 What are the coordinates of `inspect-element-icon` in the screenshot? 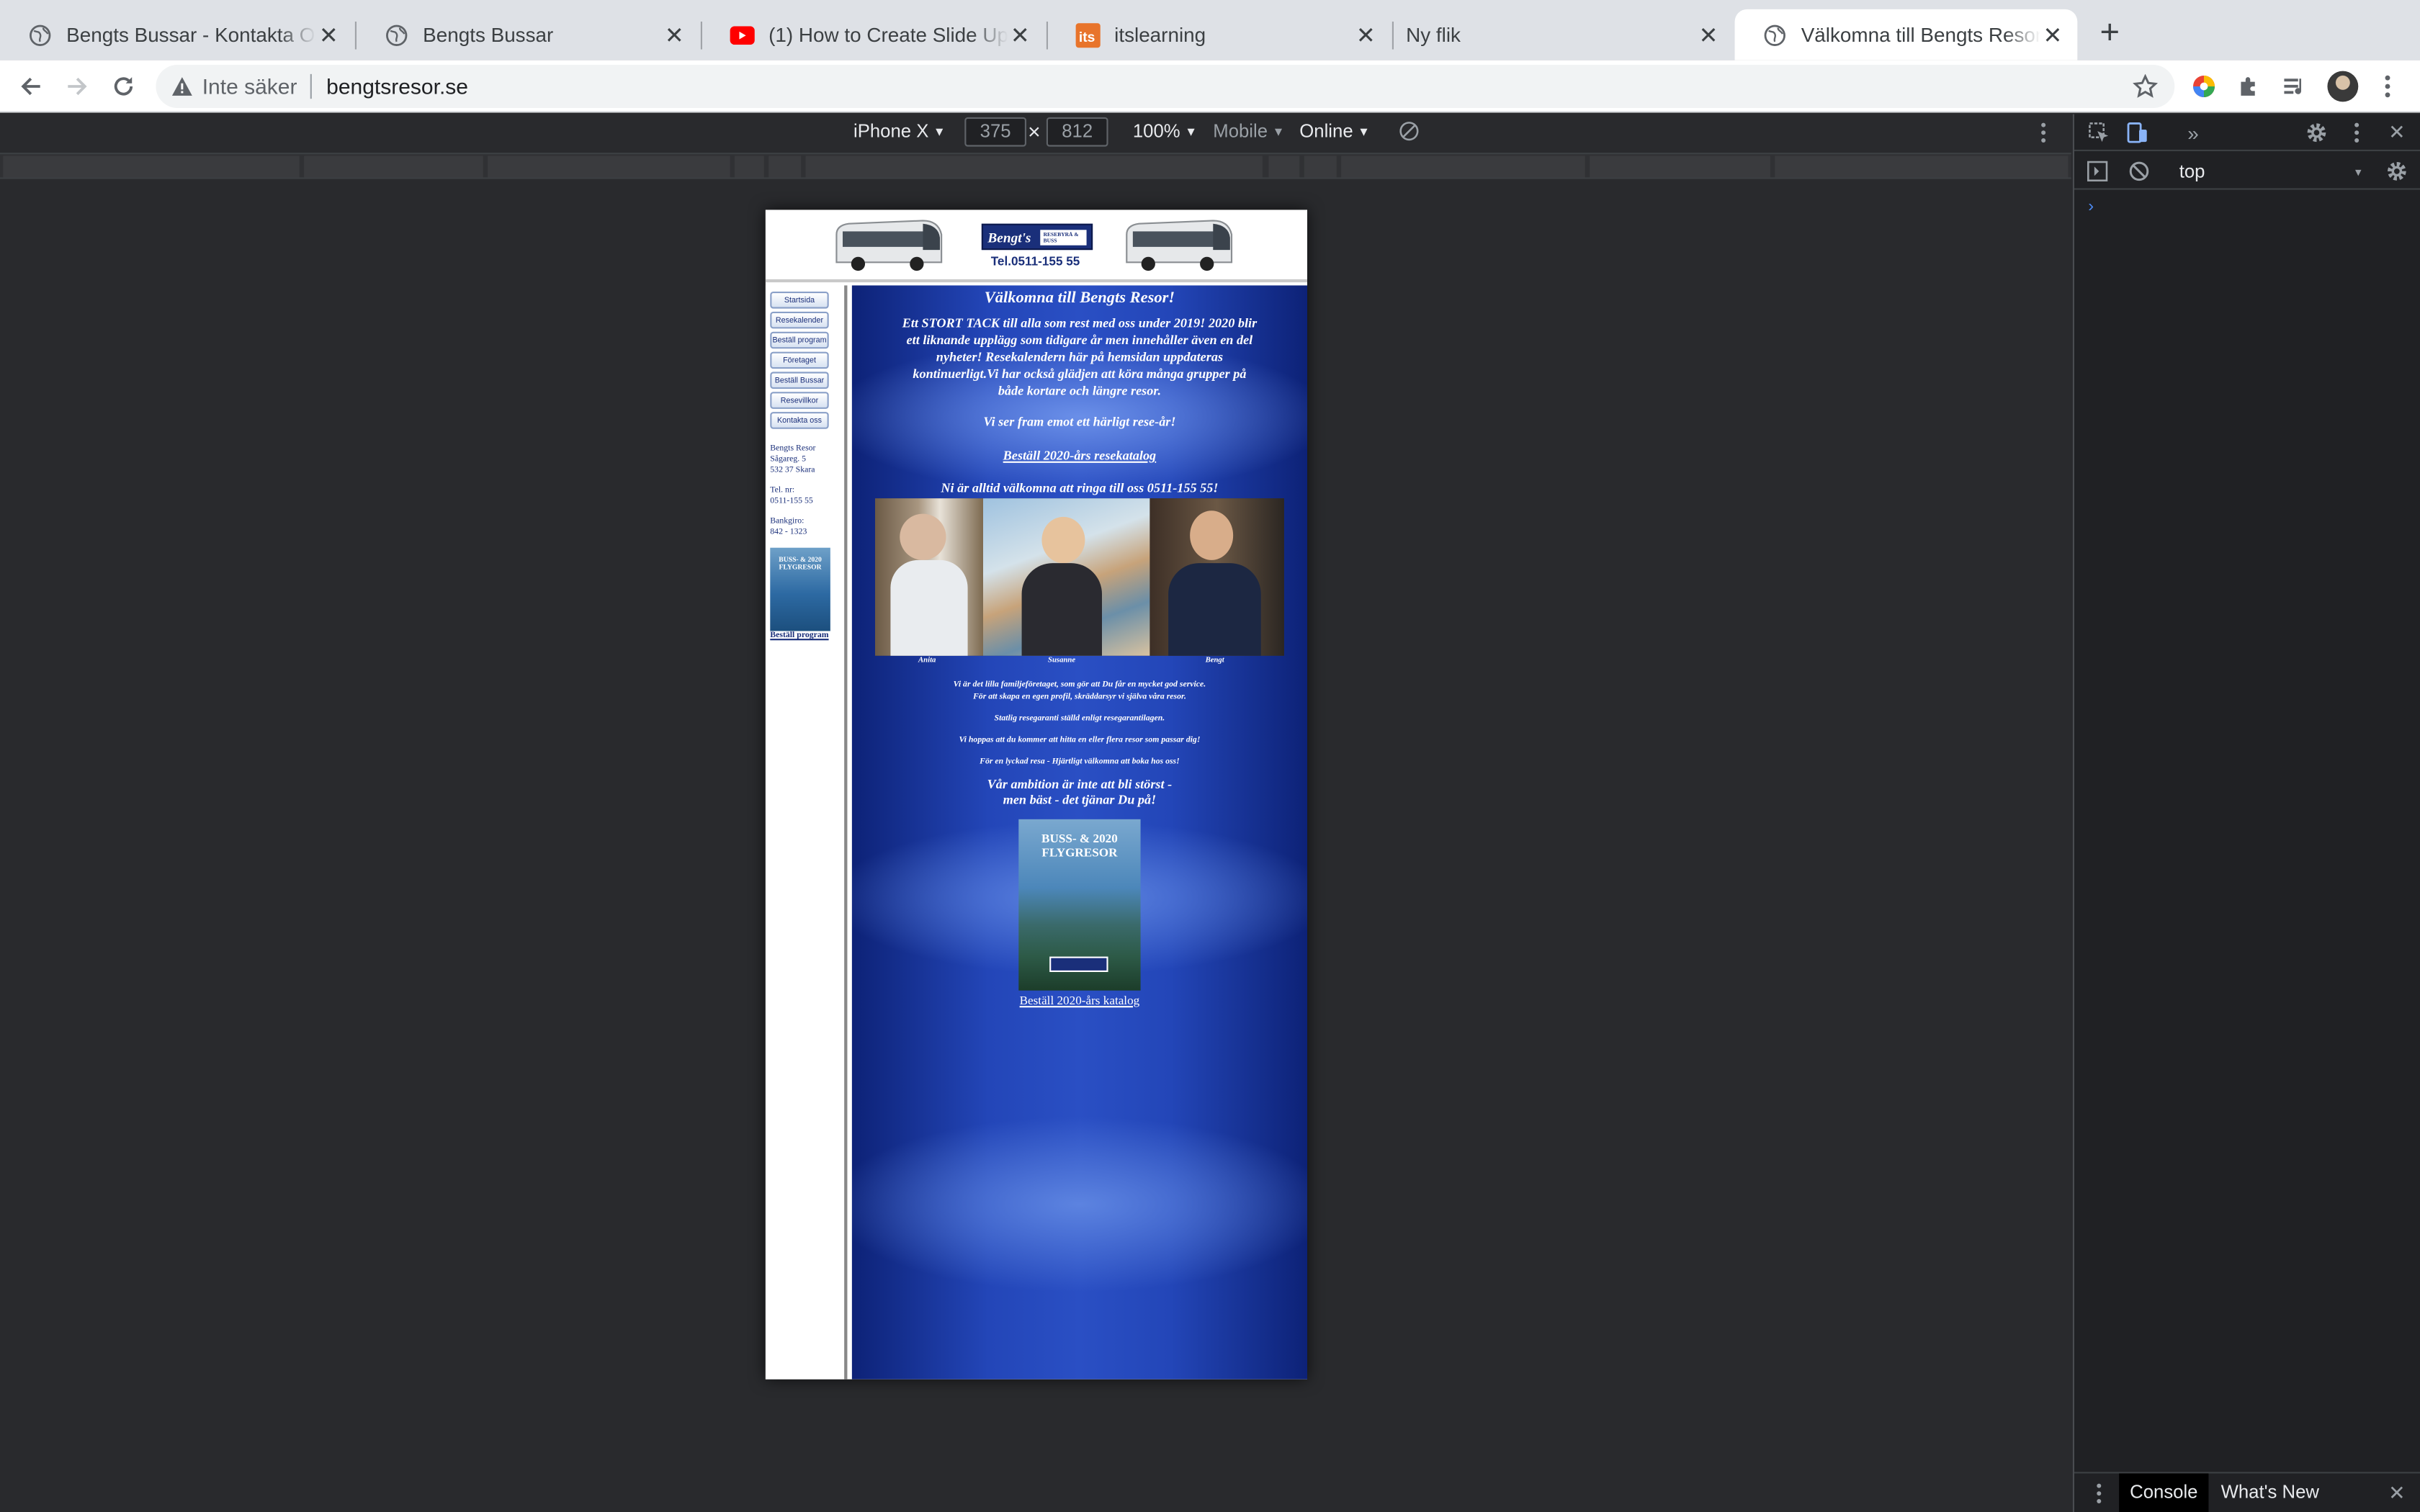 It's located at (2099, 132).